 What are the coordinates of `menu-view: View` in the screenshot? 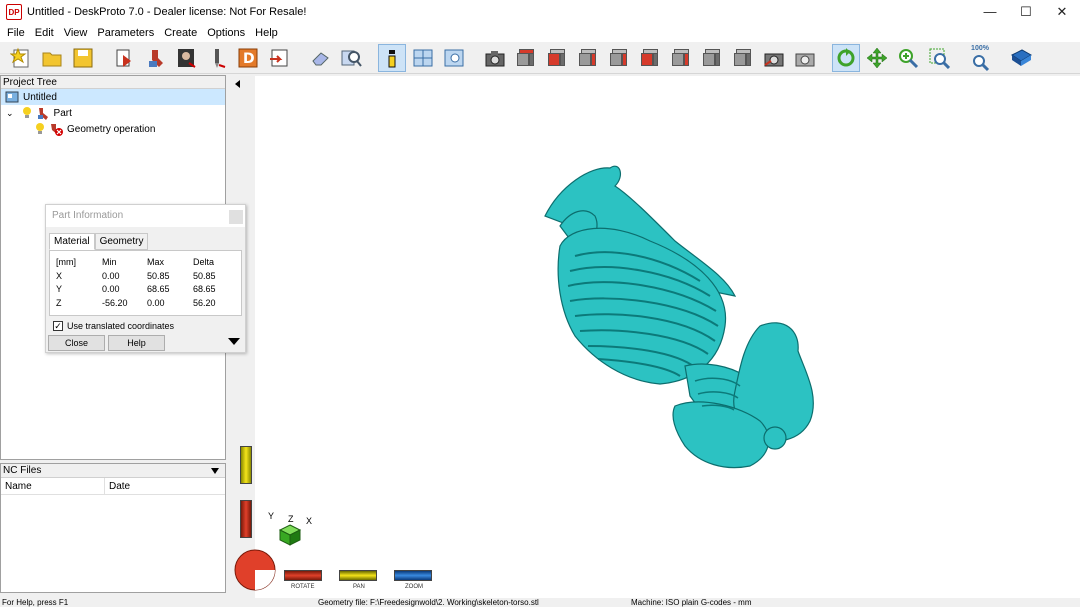 It's located at (76, 33).